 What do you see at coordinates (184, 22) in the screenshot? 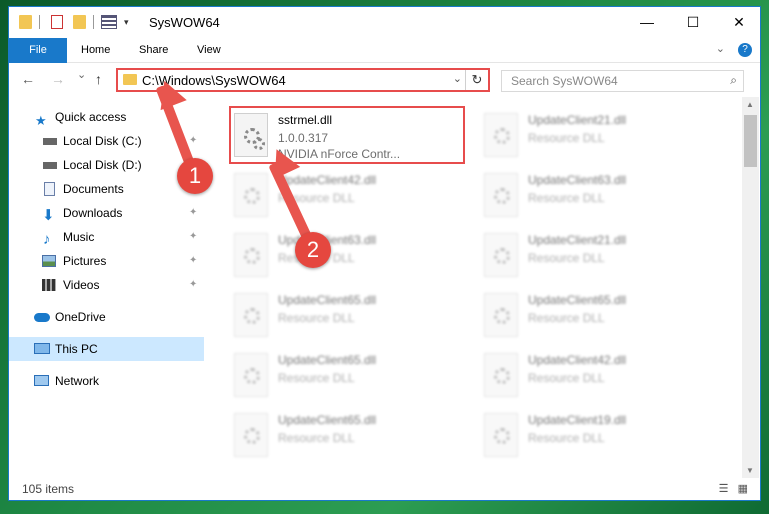
I see `window-title: SysWOW64` at bounding box center [184, 22].